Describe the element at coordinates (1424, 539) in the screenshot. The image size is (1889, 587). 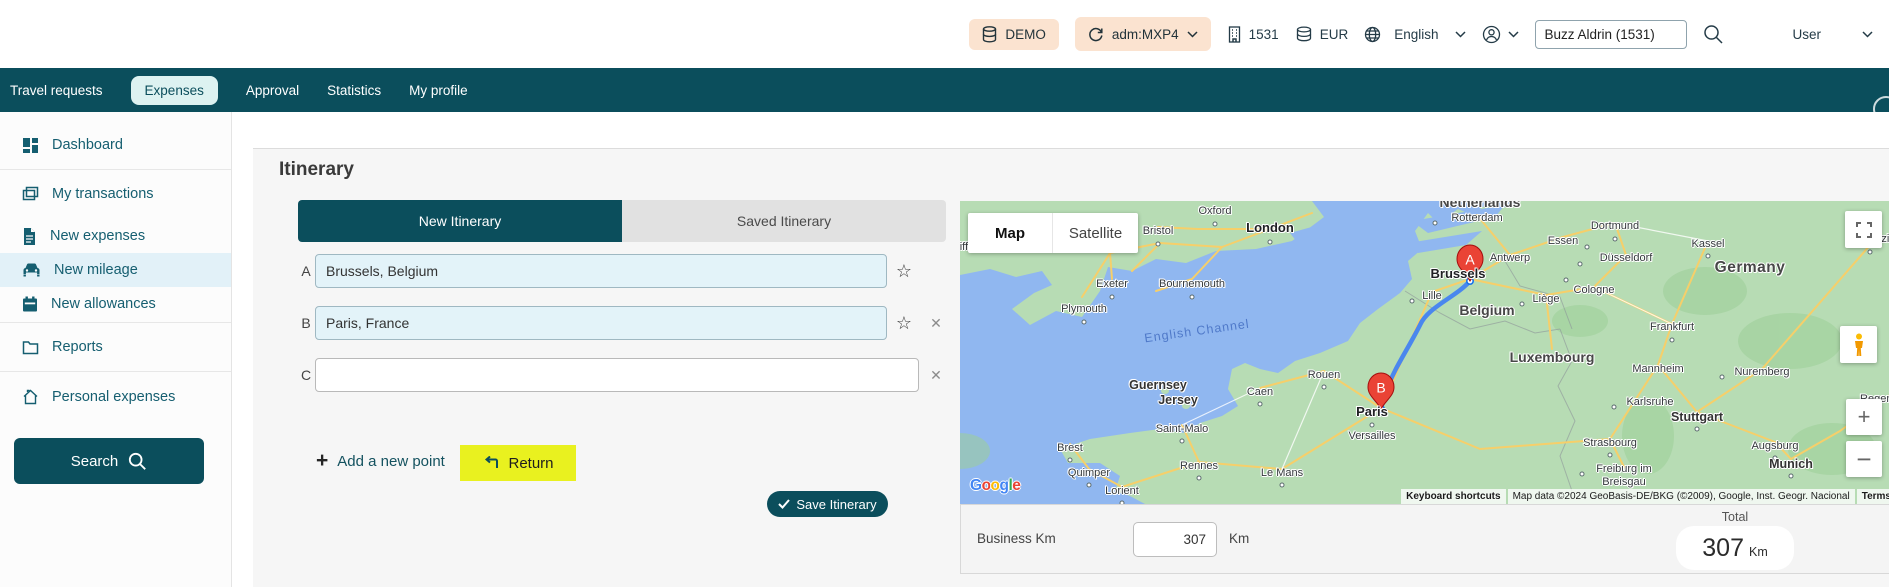
I see `mileage-summary-panel: Business Km Km Total 307 Km` at that location.